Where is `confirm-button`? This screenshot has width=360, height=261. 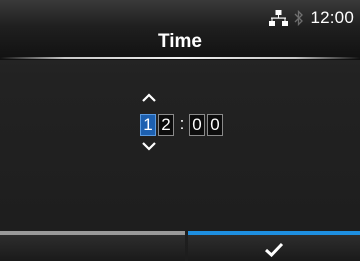
confirm-button is located at coordinates (274, 246).